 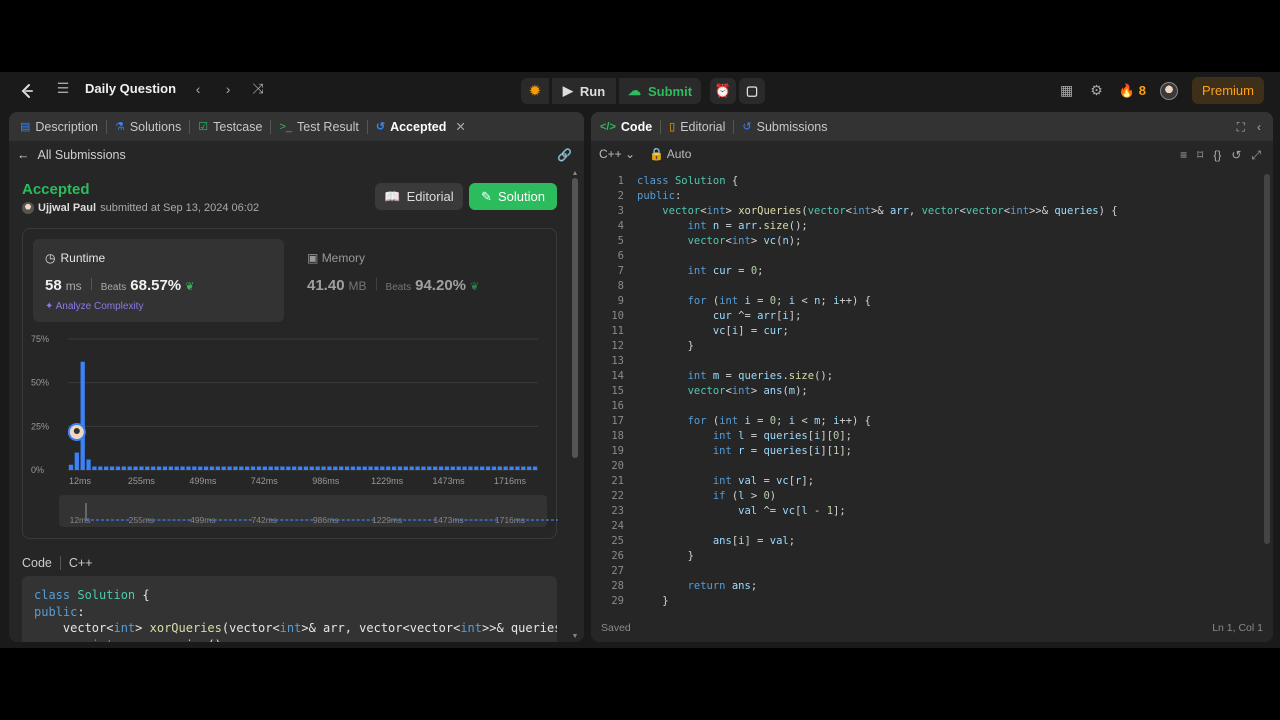 I want to click on editor-line: 20, so click(x=927, y=466).